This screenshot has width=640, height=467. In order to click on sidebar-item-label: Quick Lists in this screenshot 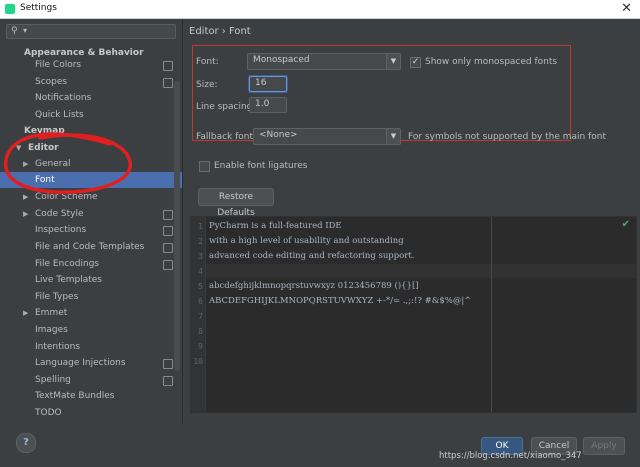, I will do `click(59, 115)`.